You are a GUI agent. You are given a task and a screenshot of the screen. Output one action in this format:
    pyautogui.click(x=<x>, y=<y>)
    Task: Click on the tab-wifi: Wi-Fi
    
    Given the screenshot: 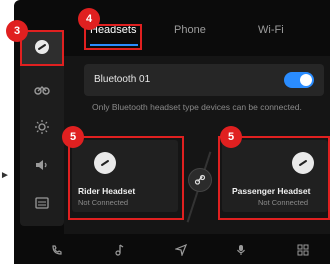 What is the action you would take?
    pyautogui.click(x=271, y=30)
    